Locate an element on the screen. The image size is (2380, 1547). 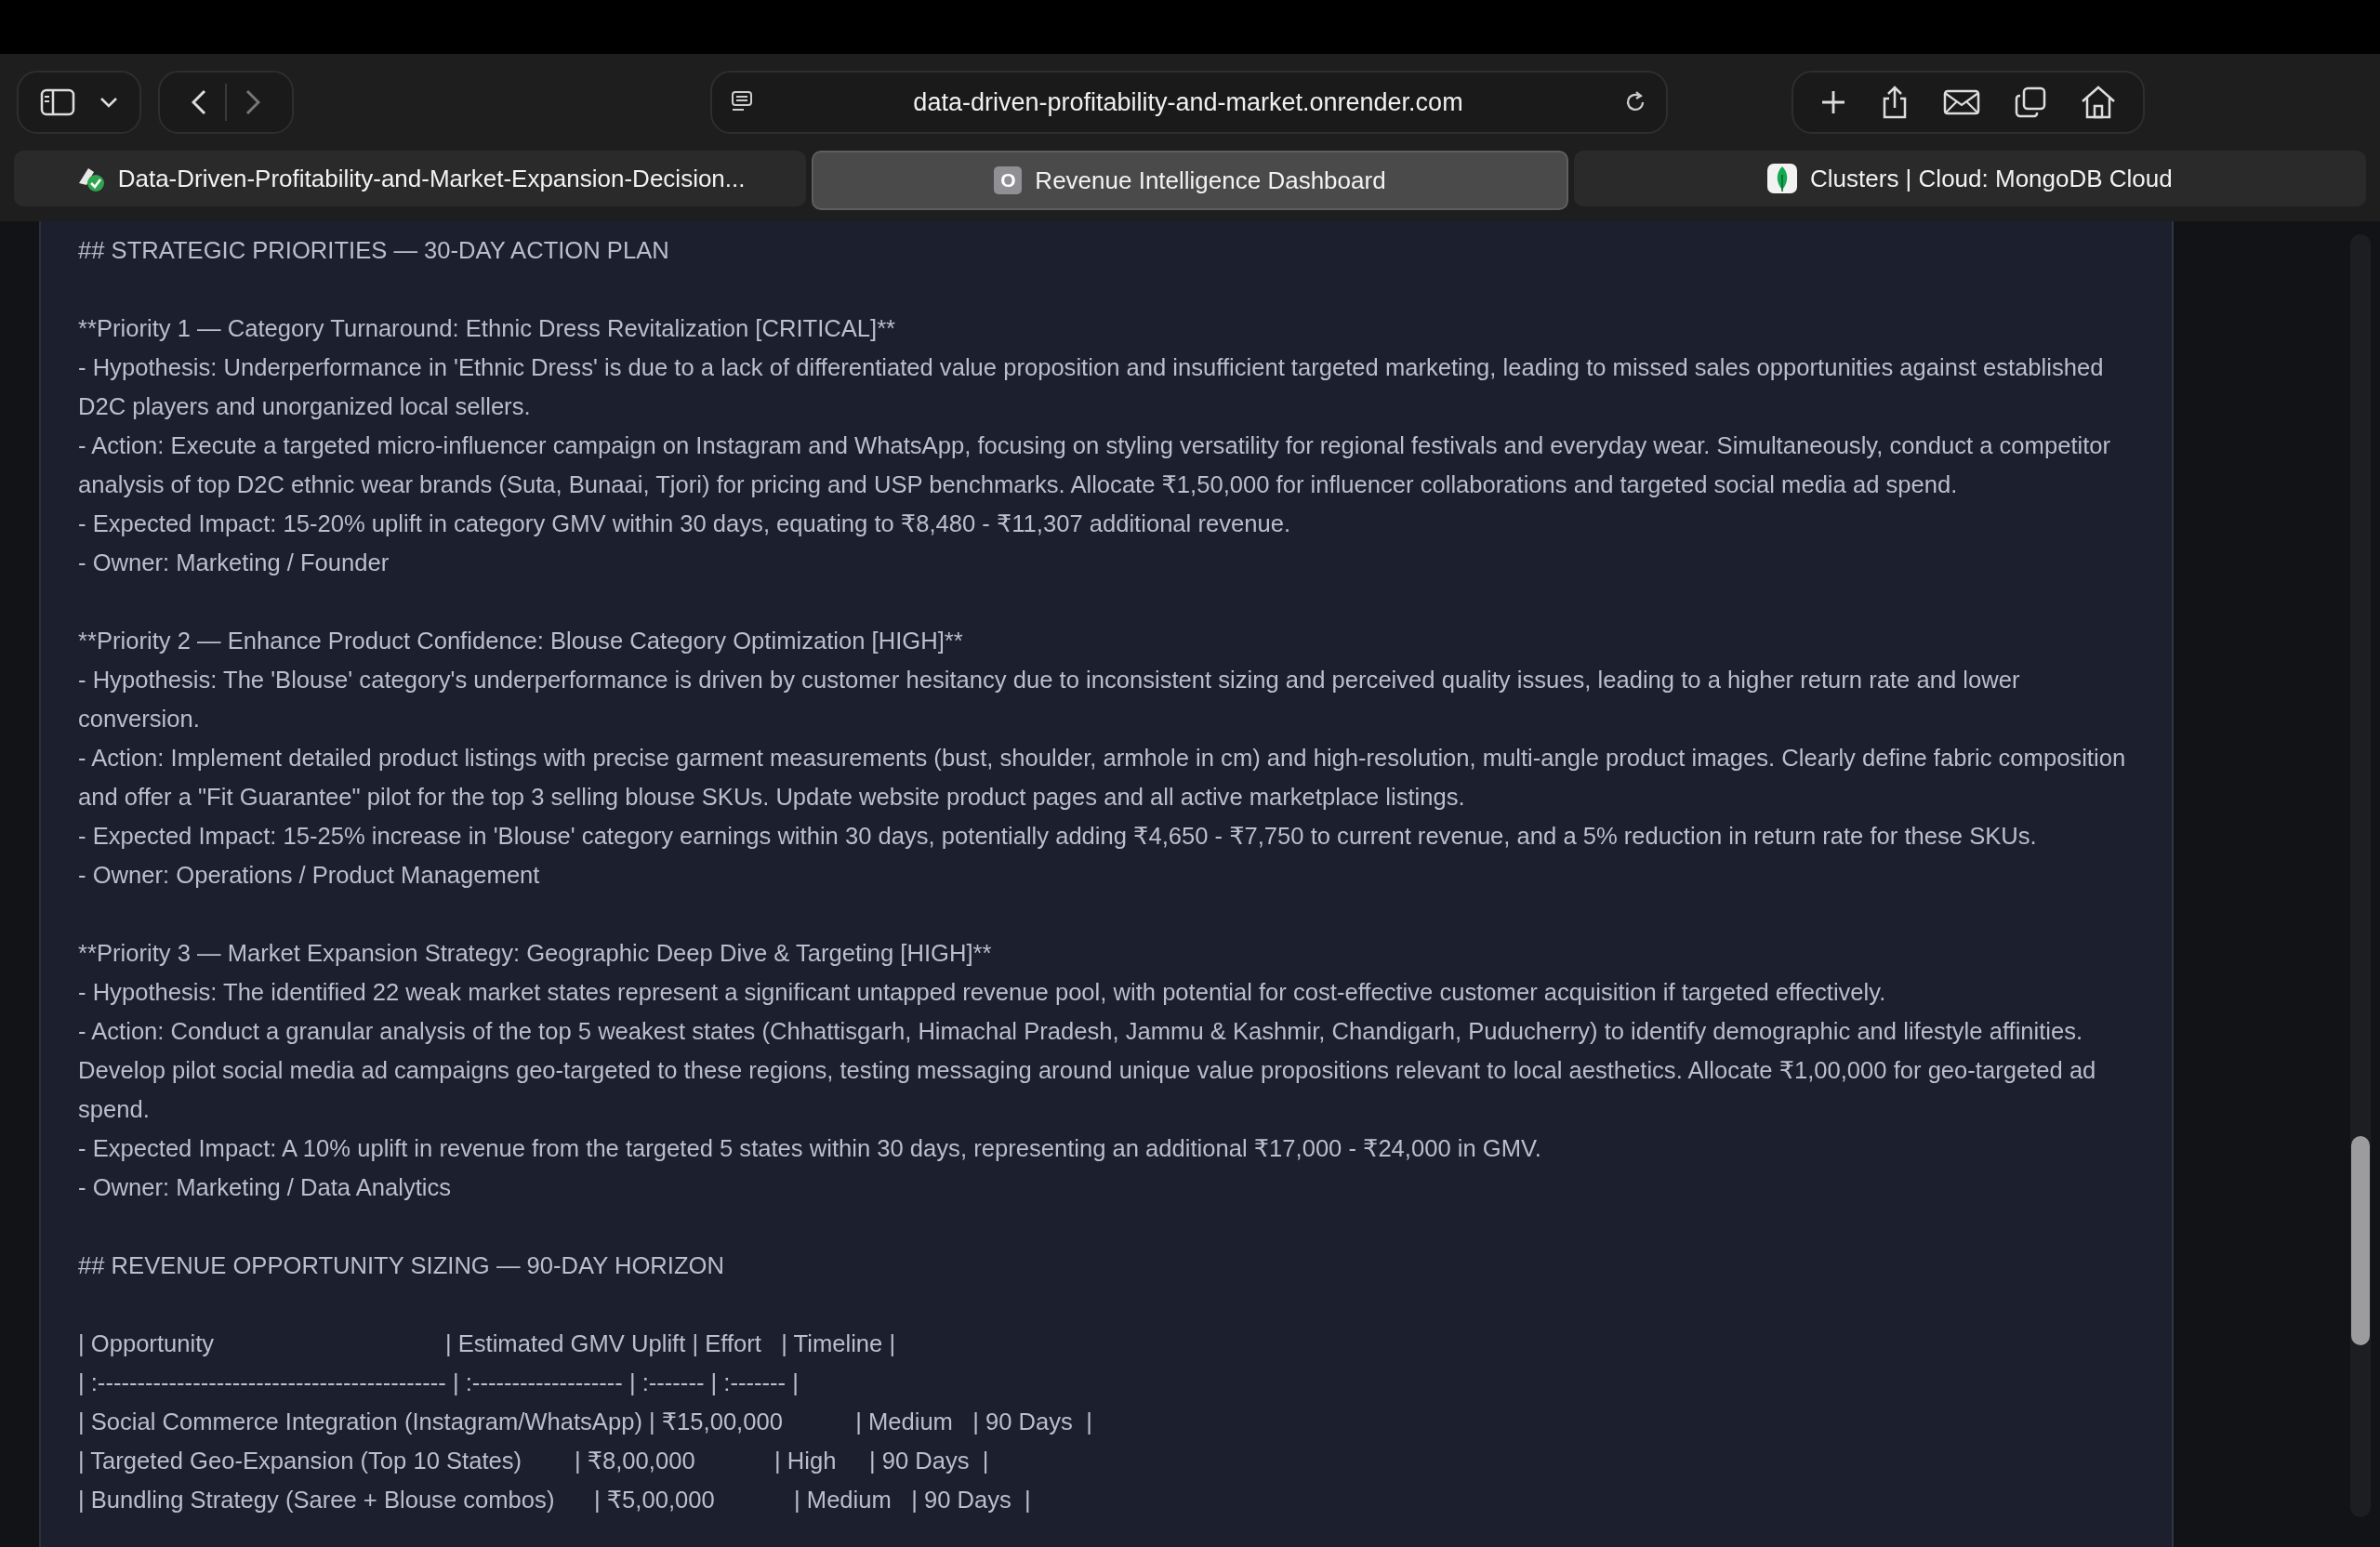
home-icon is located at coordinates (2099, 102).